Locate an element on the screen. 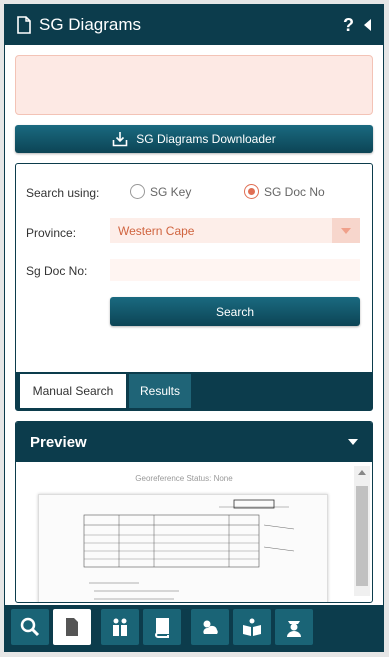  preview-scrollbar is located at coordinates (362, 531).